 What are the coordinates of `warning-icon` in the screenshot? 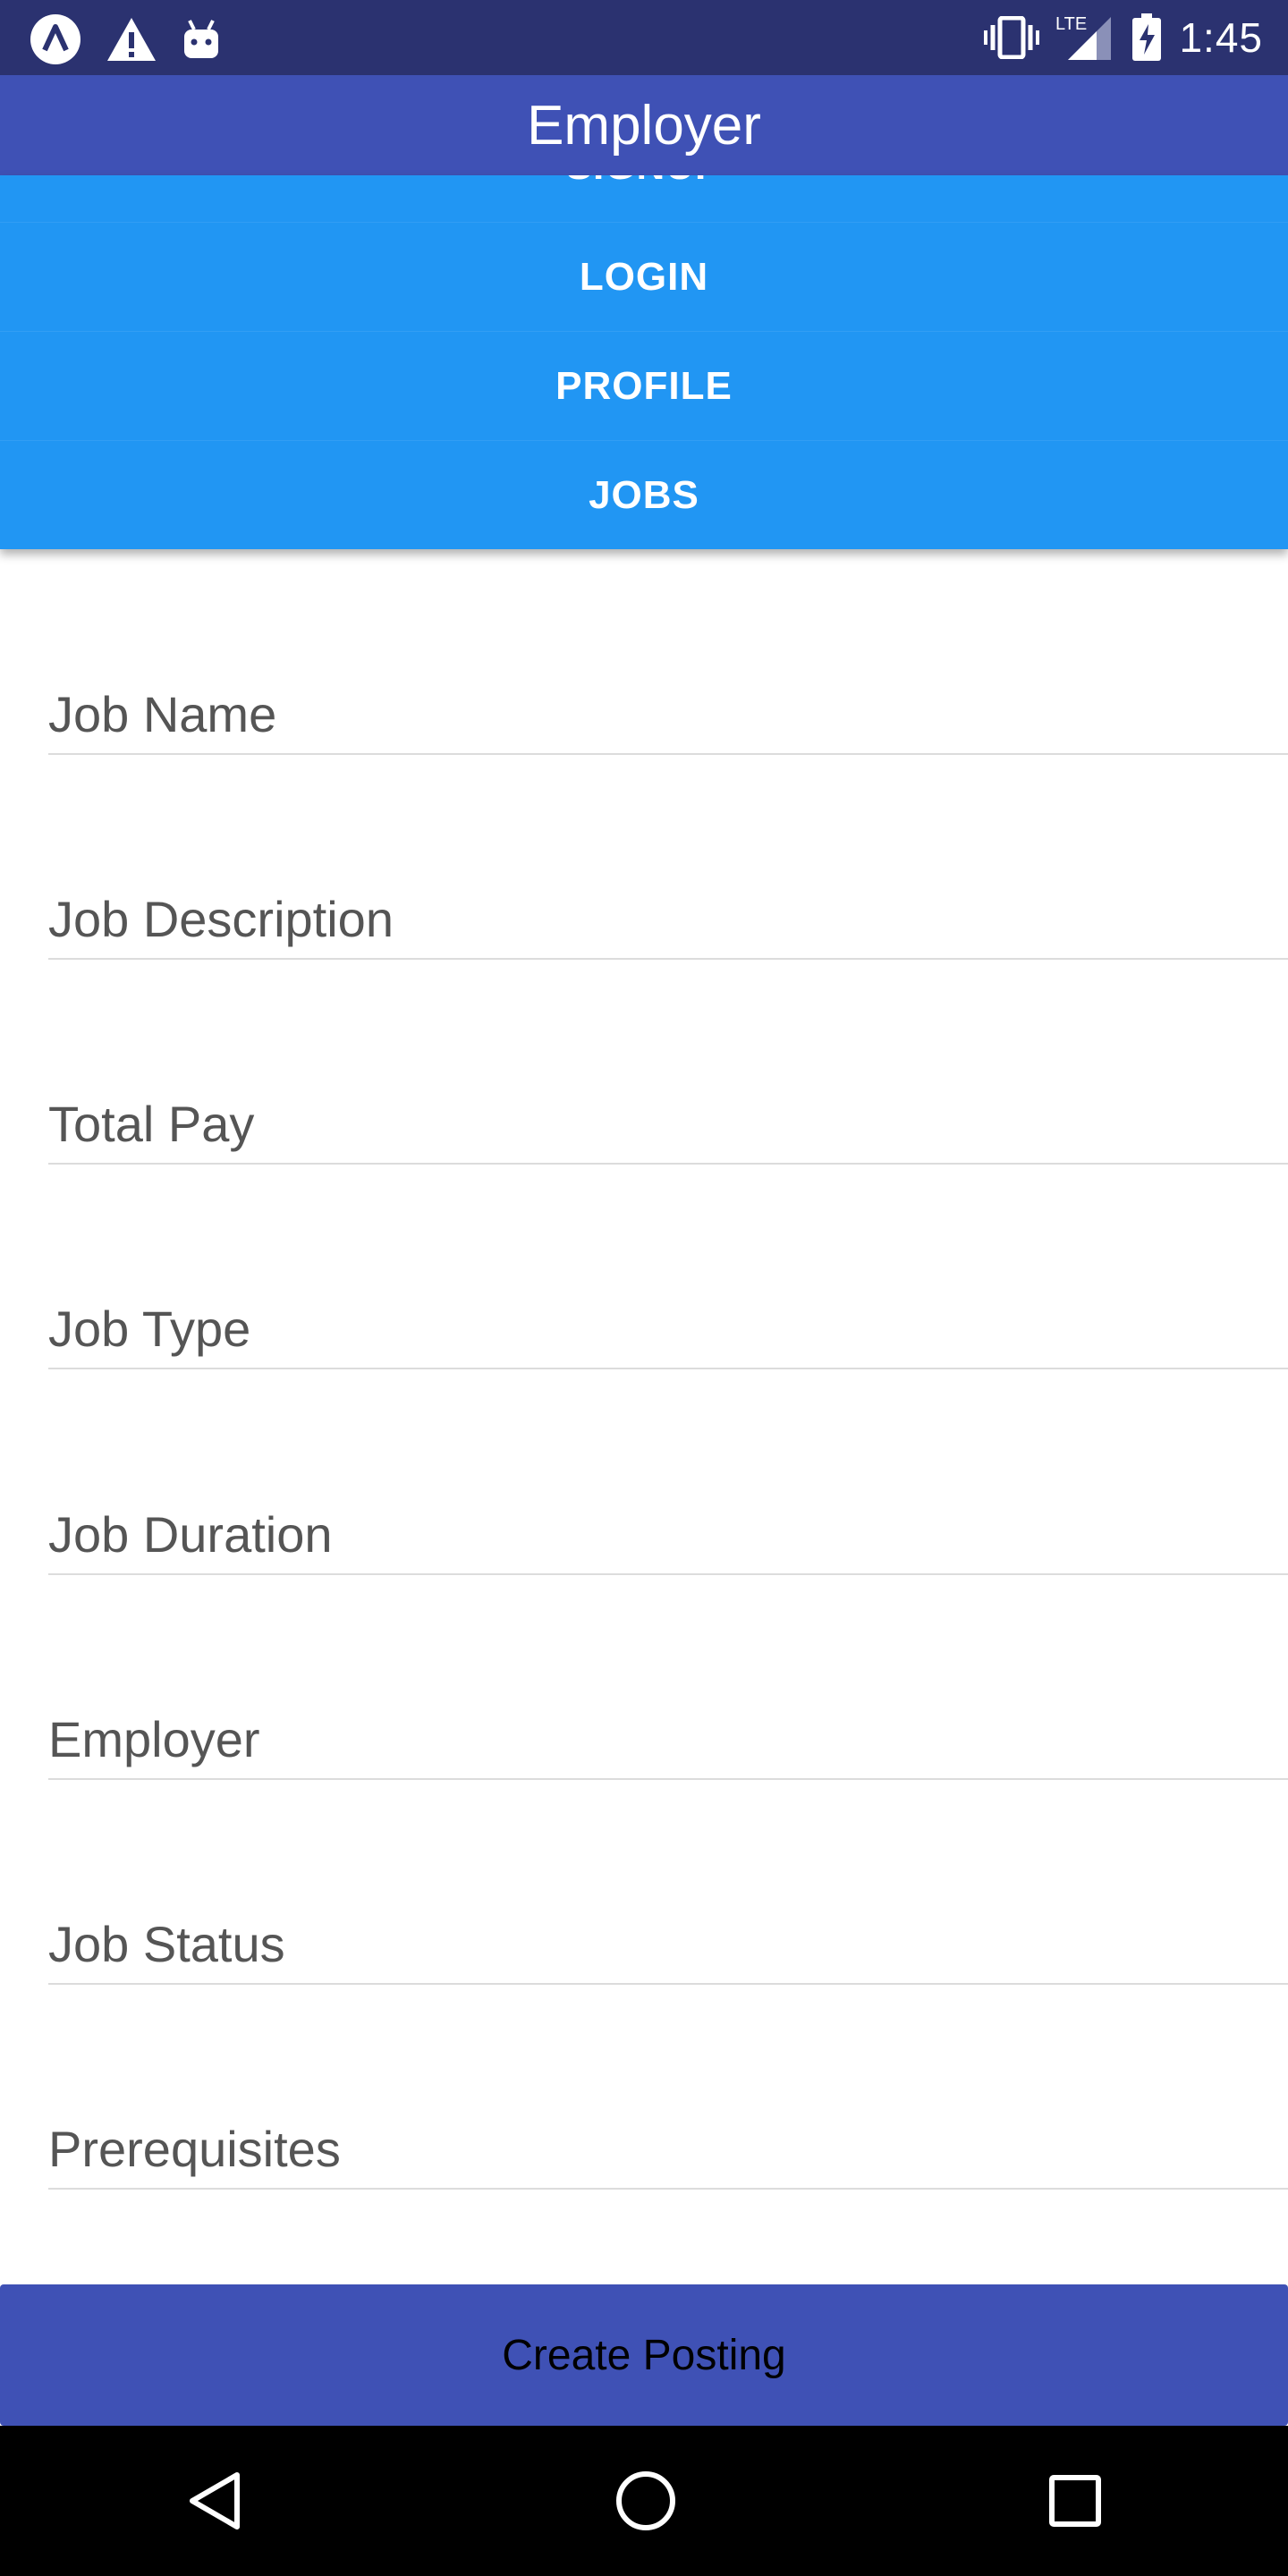 It's located at (131, 39).